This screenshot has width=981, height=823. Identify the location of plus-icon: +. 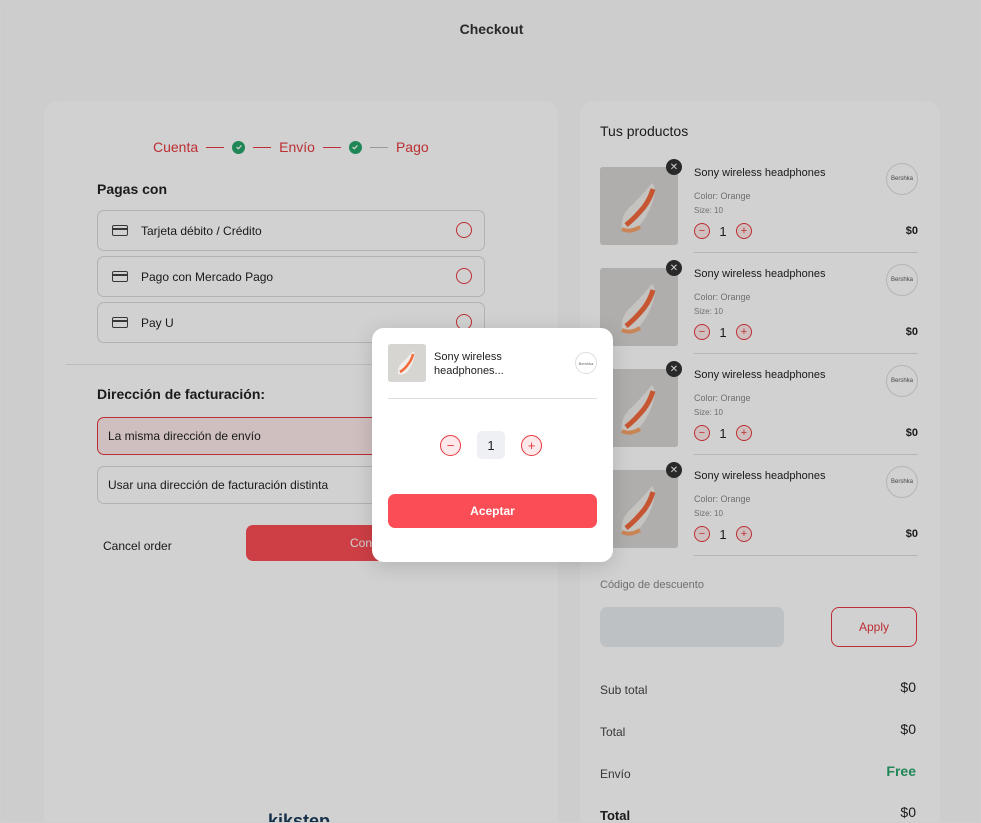
(531, 445).